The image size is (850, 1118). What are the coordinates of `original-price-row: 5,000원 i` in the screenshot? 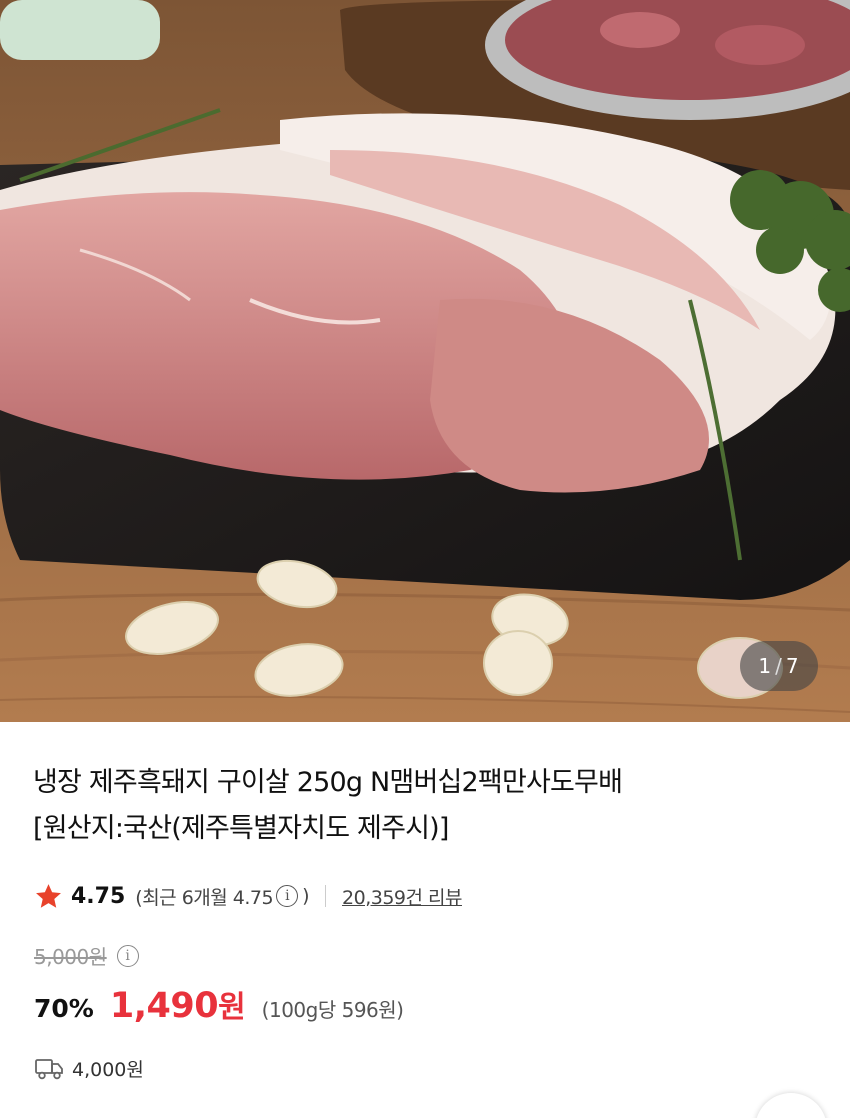 It's located at (88, 955).